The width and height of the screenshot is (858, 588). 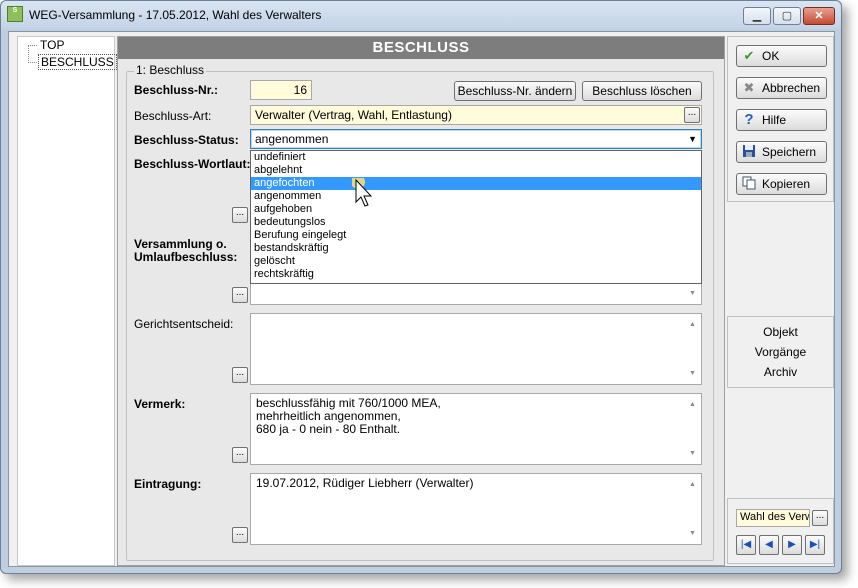 I want to click on objekt-link: Objekt, so click(x=780, y=332).